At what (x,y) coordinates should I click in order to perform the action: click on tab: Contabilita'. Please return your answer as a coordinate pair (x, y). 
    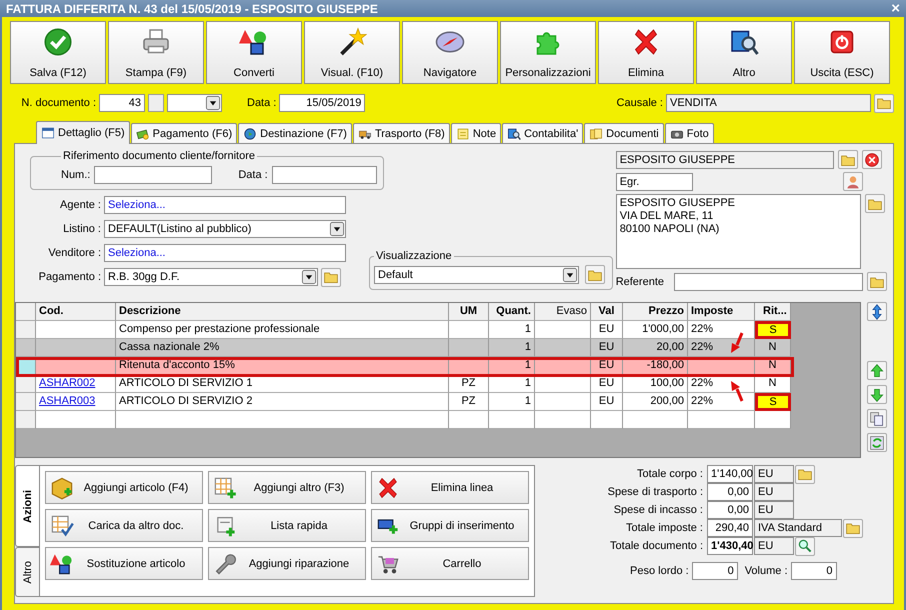
    Looking at the image, I should click on (543, 133).